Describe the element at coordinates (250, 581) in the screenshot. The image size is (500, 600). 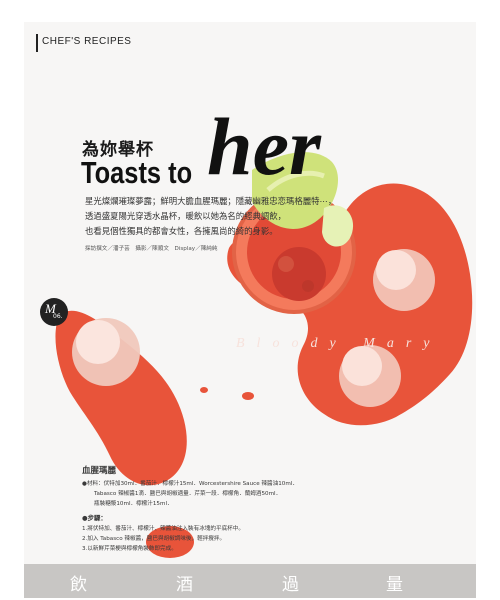
I see `footer-warning-band: 飲 酒 過 量` at that location.